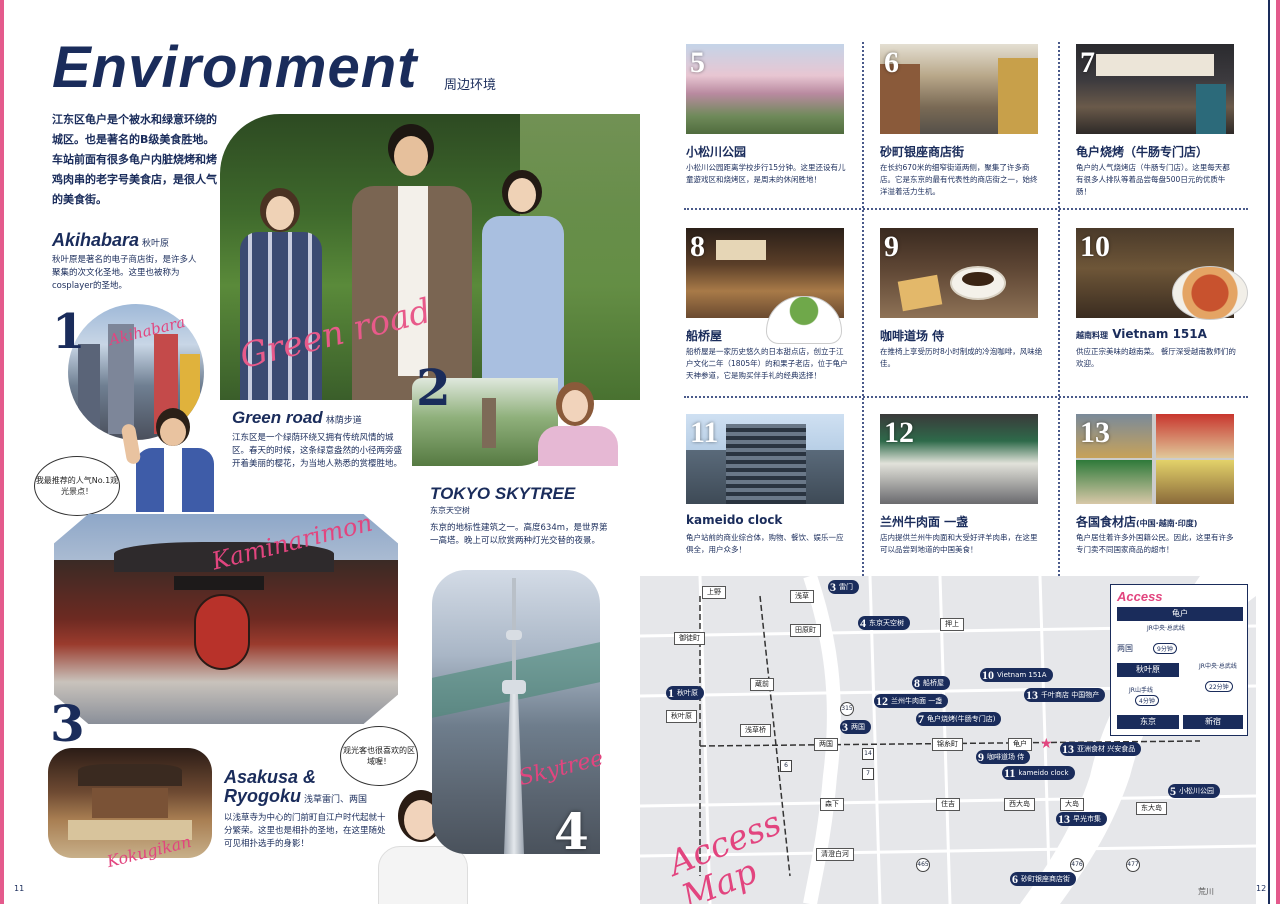  I want to click on access-shinjuku: 新宿, so click(1213, 722).